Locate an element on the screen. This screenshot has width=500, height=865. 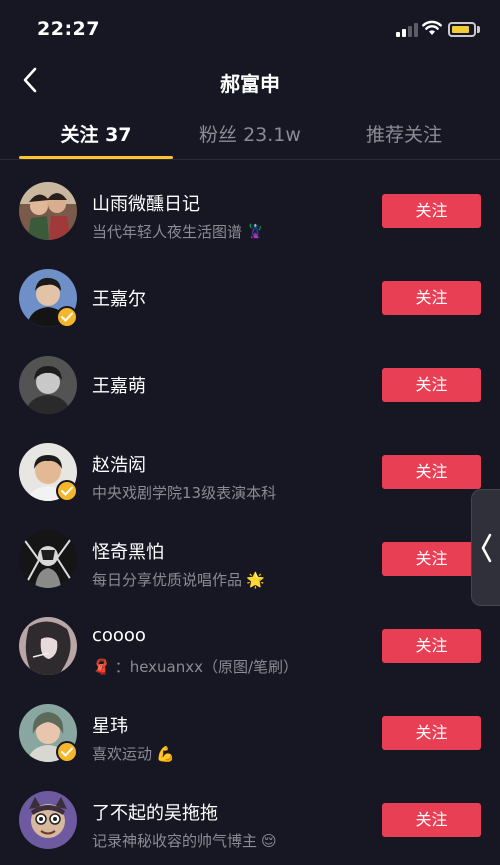
tab-indicator is located at coordinates (96, 157).